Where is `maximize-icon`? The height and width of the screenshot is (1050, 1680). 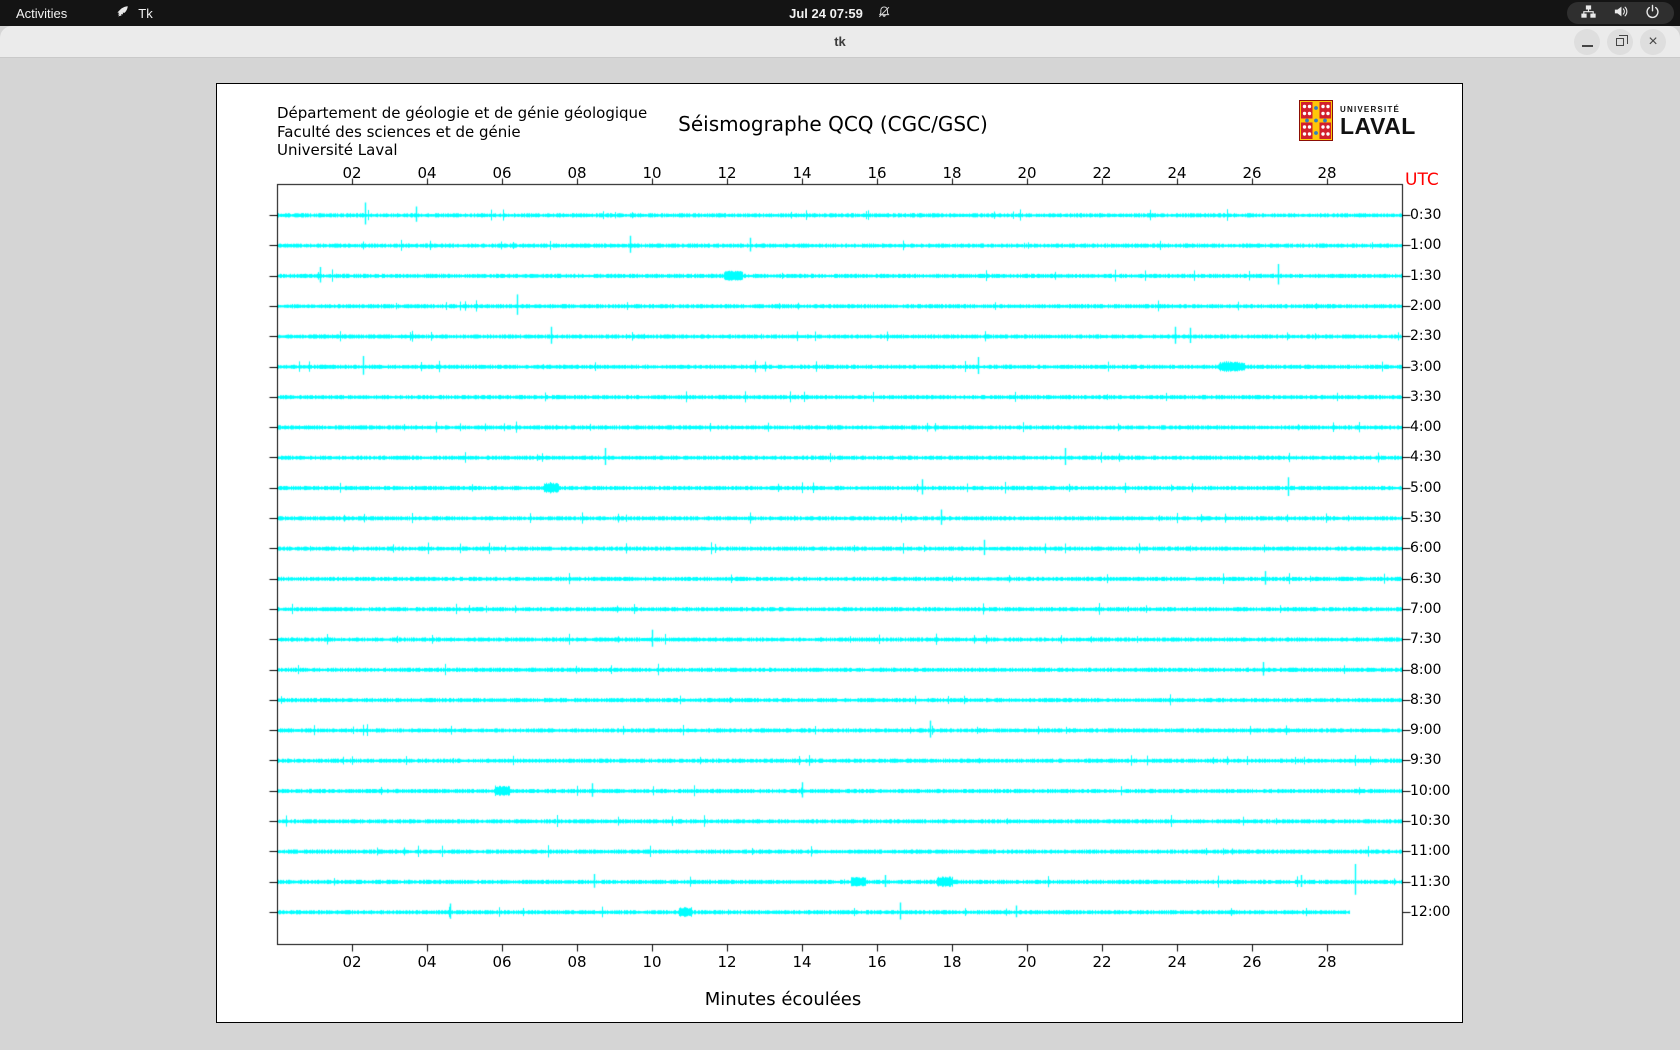
maximize-icon is located at coordinates (1622, 40).